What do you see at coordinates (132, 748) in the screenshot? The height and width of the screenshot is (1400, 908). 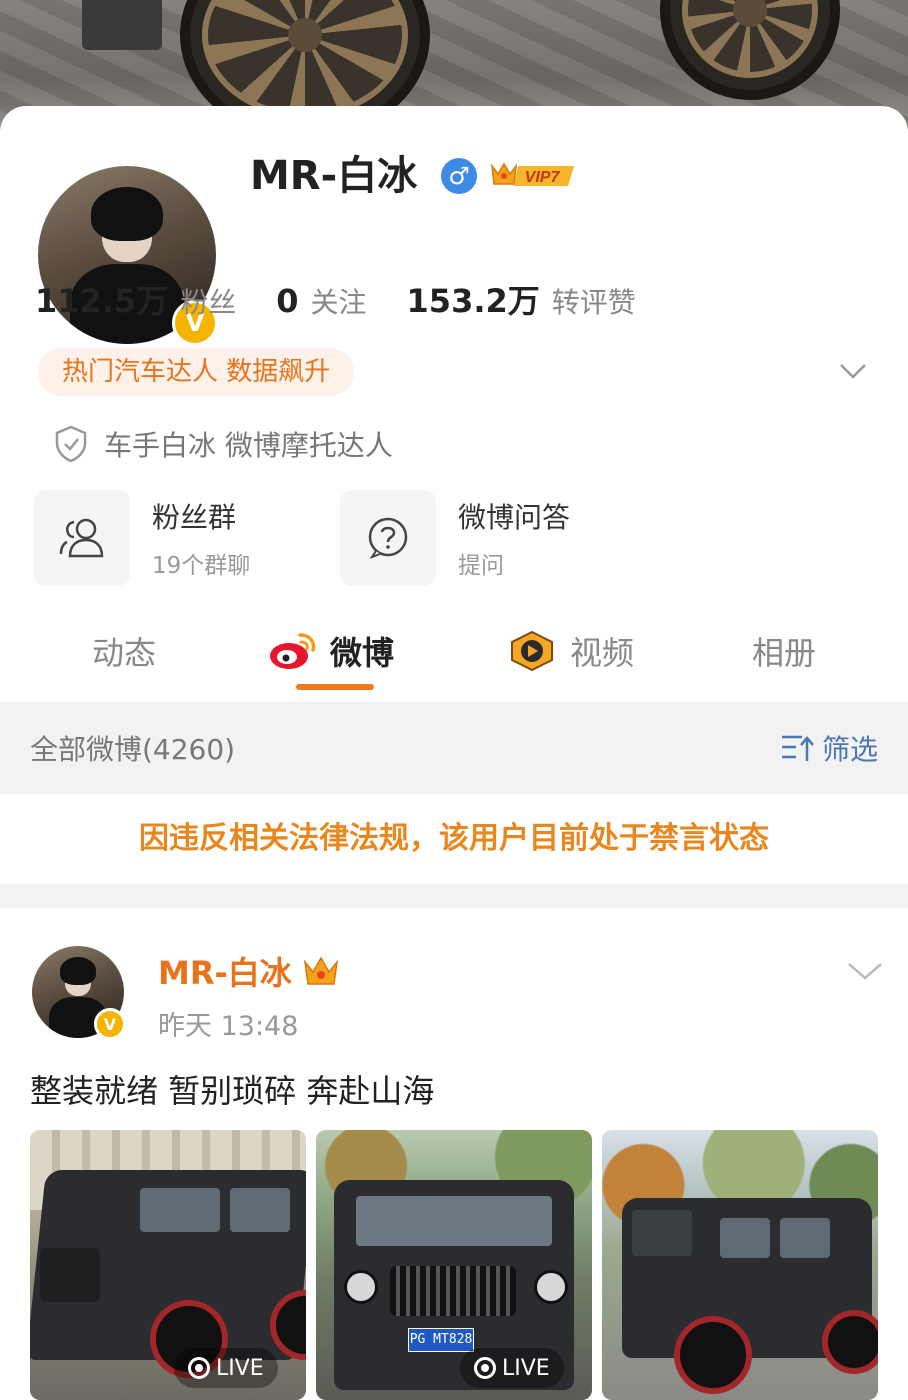 I see `all-posts-count: 全部微博(4260)` at bounding box center [132, 748].